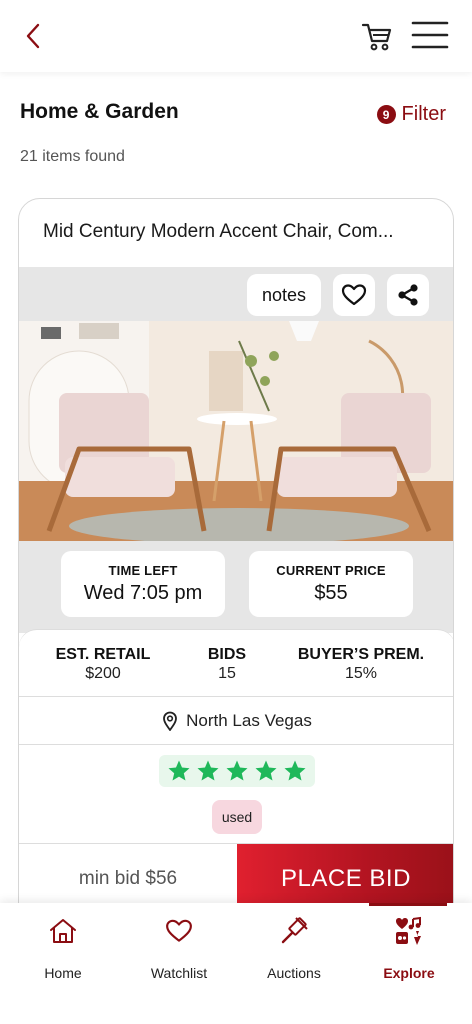  Describe the element at coordinates (227, 664) in the screenshot. I see `bids-stat: BIDS 15` at that location.